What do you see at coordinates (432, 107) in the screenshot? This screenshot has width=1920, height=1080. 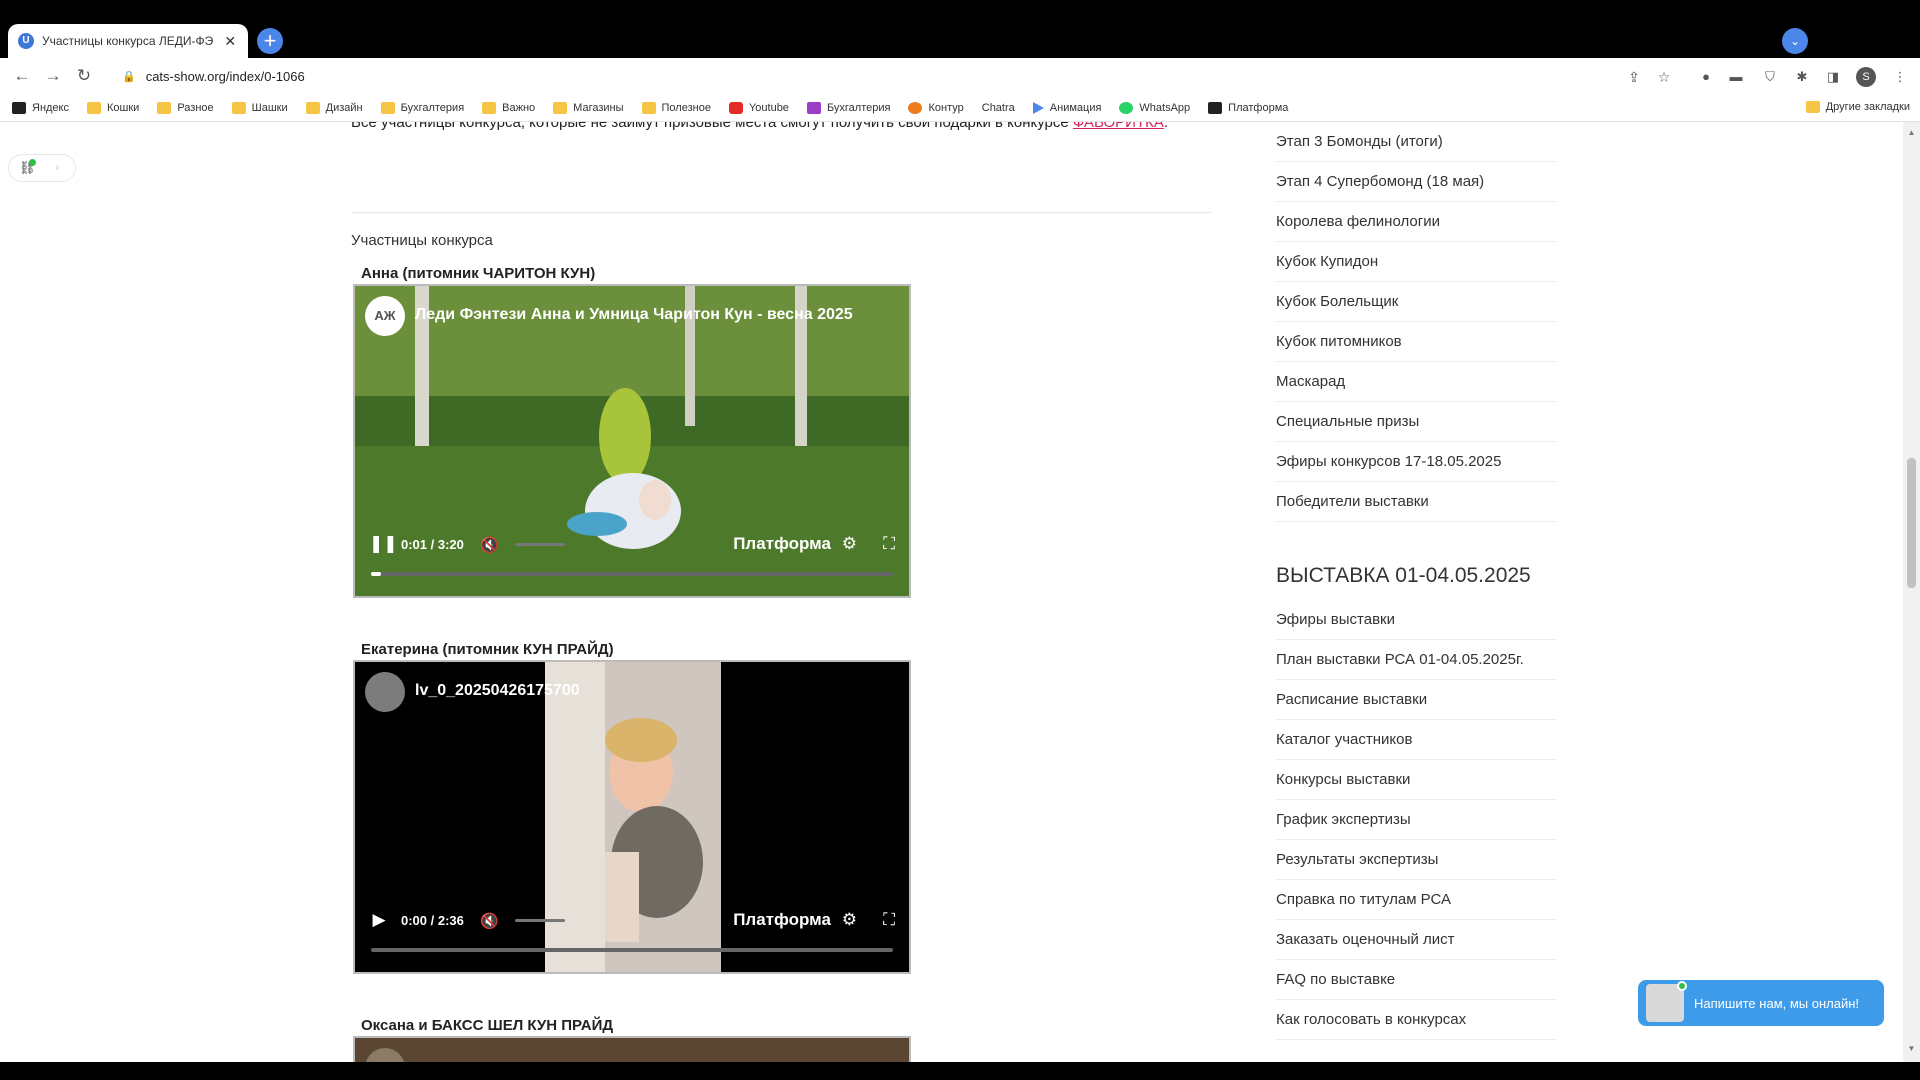 I see `bookmark-label: Бухгалтерия` at bounding box center [432, 107].